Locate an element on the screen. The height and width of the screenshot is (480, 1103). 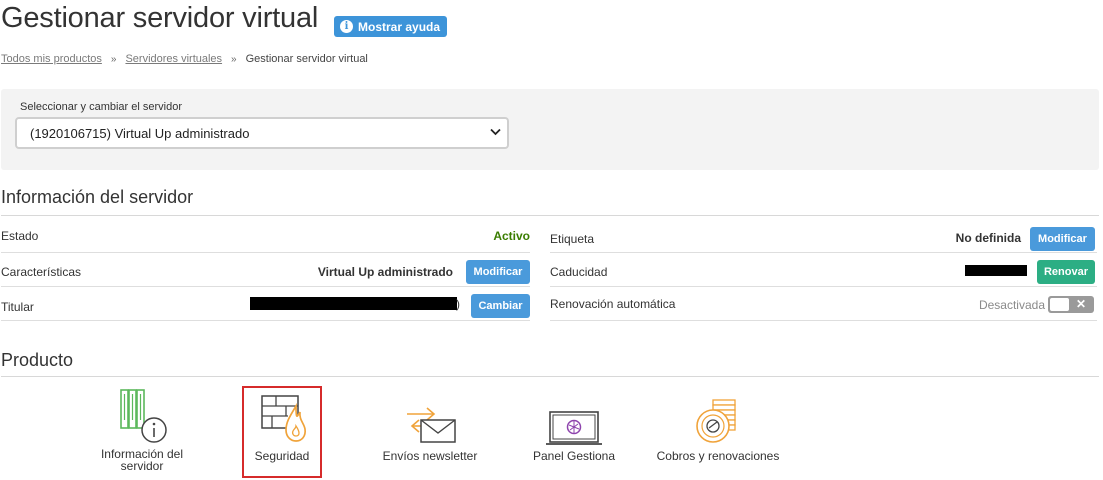
features-value: Virtual Up administrado is located at coordinates (385, 272).